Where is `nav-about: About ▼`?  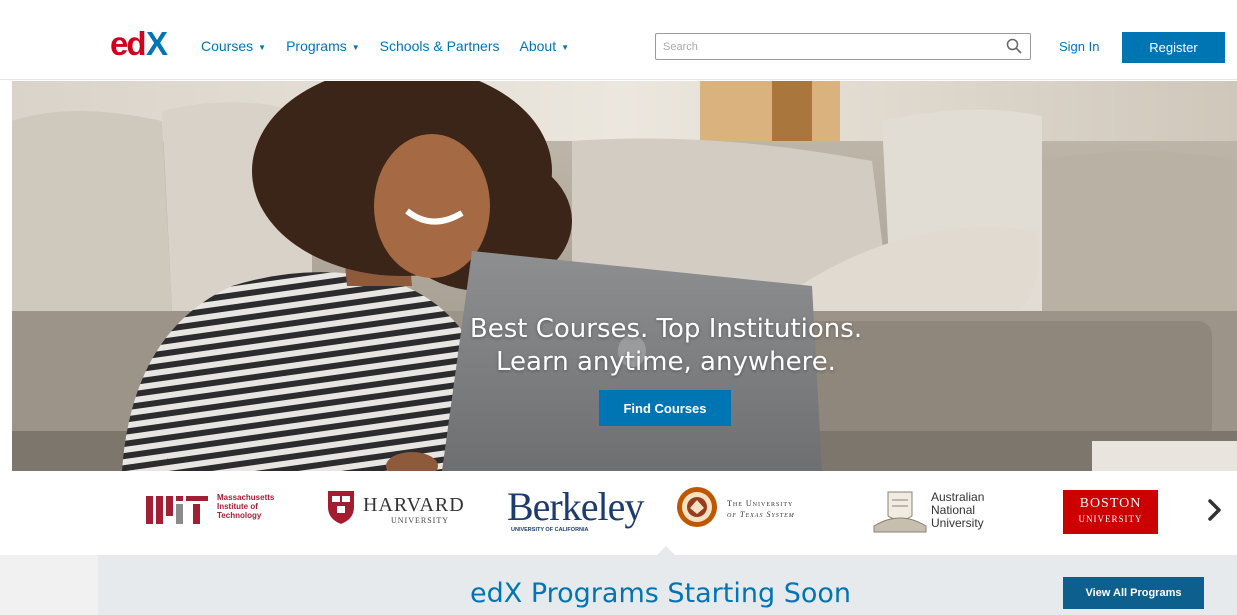 nav-about: About ▼ is located at coordinates (545, 46).